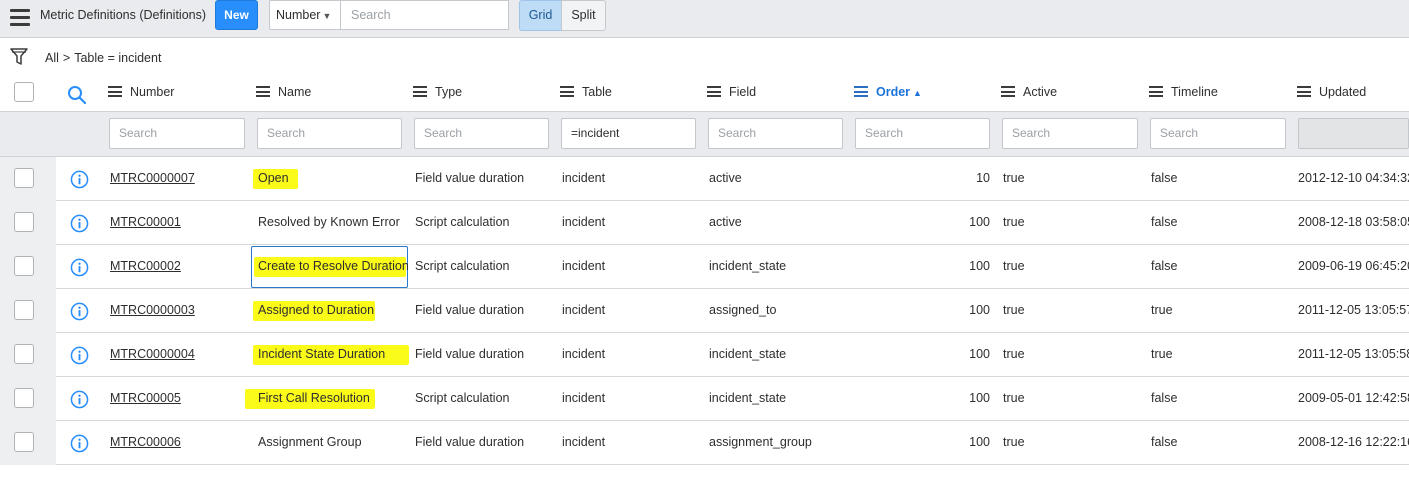 This screenshot has width=1409, height=498. What do you see at coordinates (760, 443) in the screenshot?
I see `field-cell: assignment_group` at bounding box center [760, 443].